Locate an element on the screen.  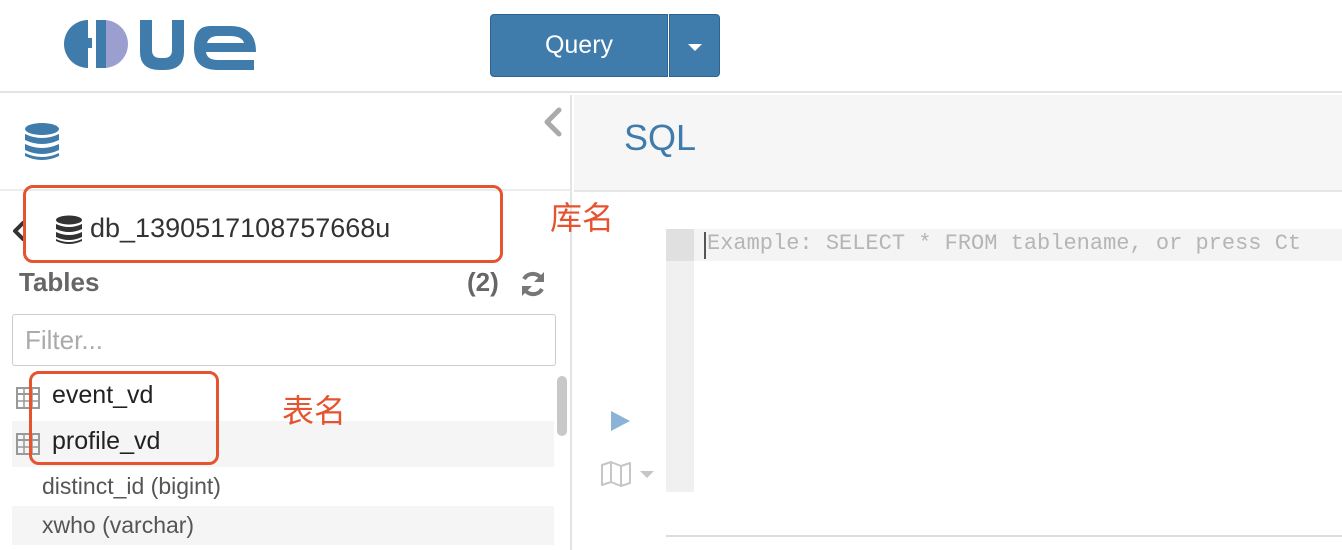
text-cursor is located at coordinates (705, 245).